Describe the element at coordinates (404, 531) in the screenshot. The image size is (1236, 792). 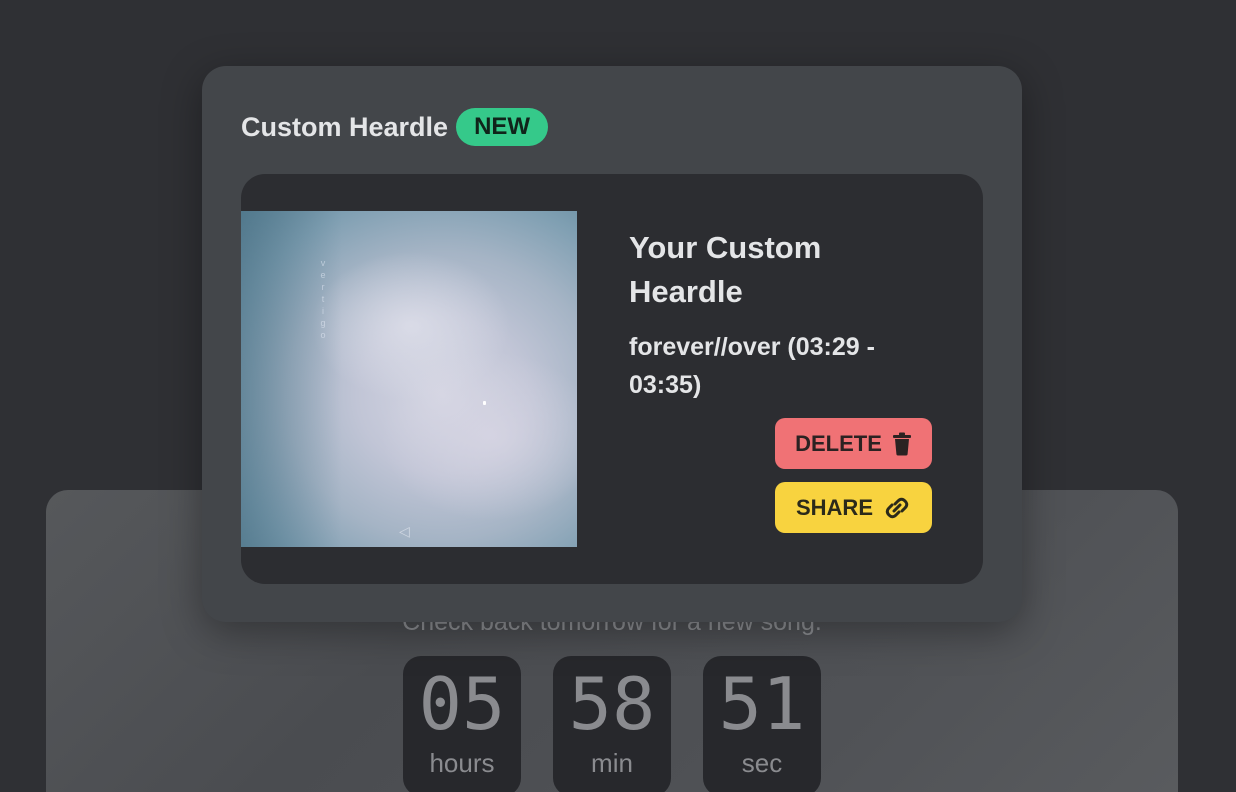
I see `cover-logo-mark: ◁` at that location.